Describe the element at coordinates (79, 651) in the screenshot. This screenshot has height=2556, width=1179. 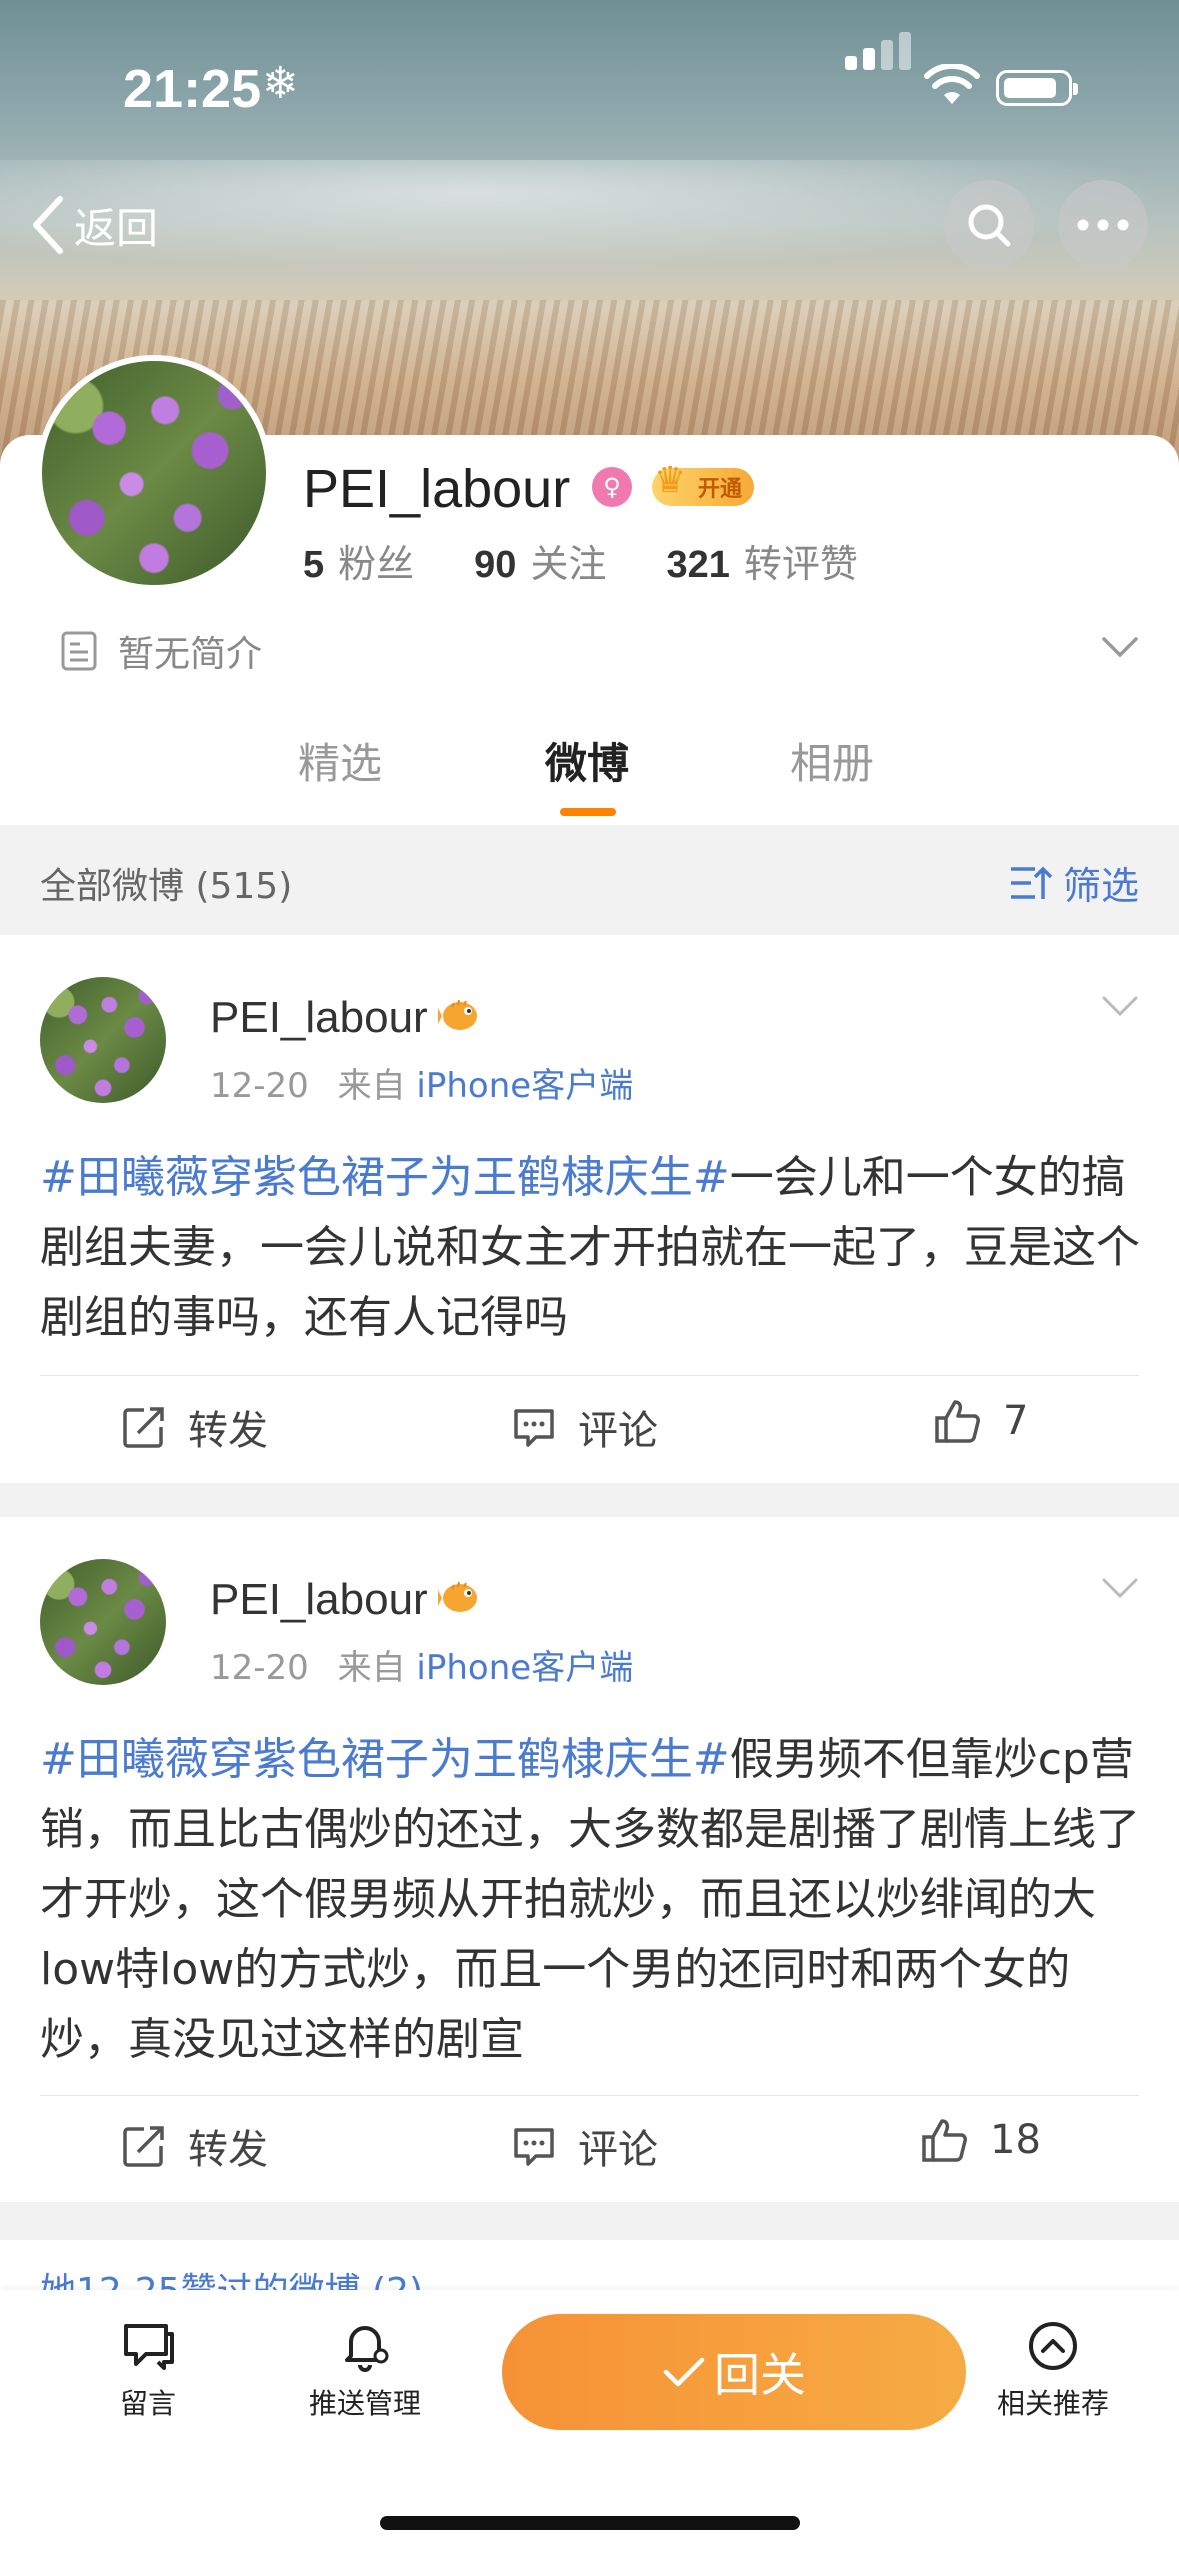
I see `document-icon` at that location.